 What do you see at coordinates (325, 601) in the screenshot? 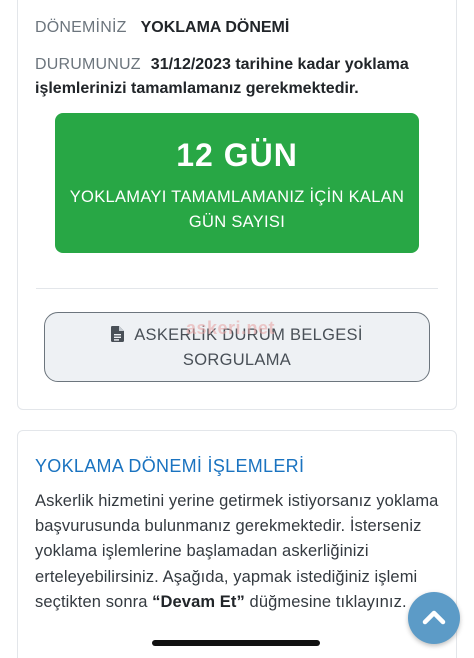
I see `operations-text-after: düğmesine tıklayınız.` at bounding box center [325, 601].